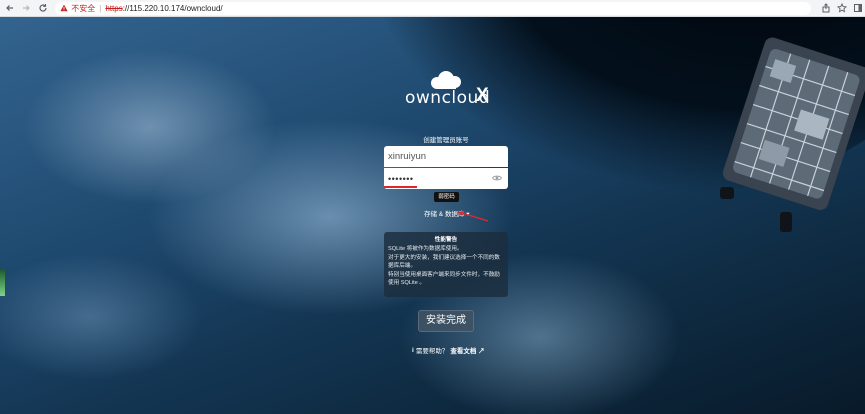 Image resolution: width=865 pixels, height=414 pixels. I want to click on annotation-arrow, so click(473, 216).